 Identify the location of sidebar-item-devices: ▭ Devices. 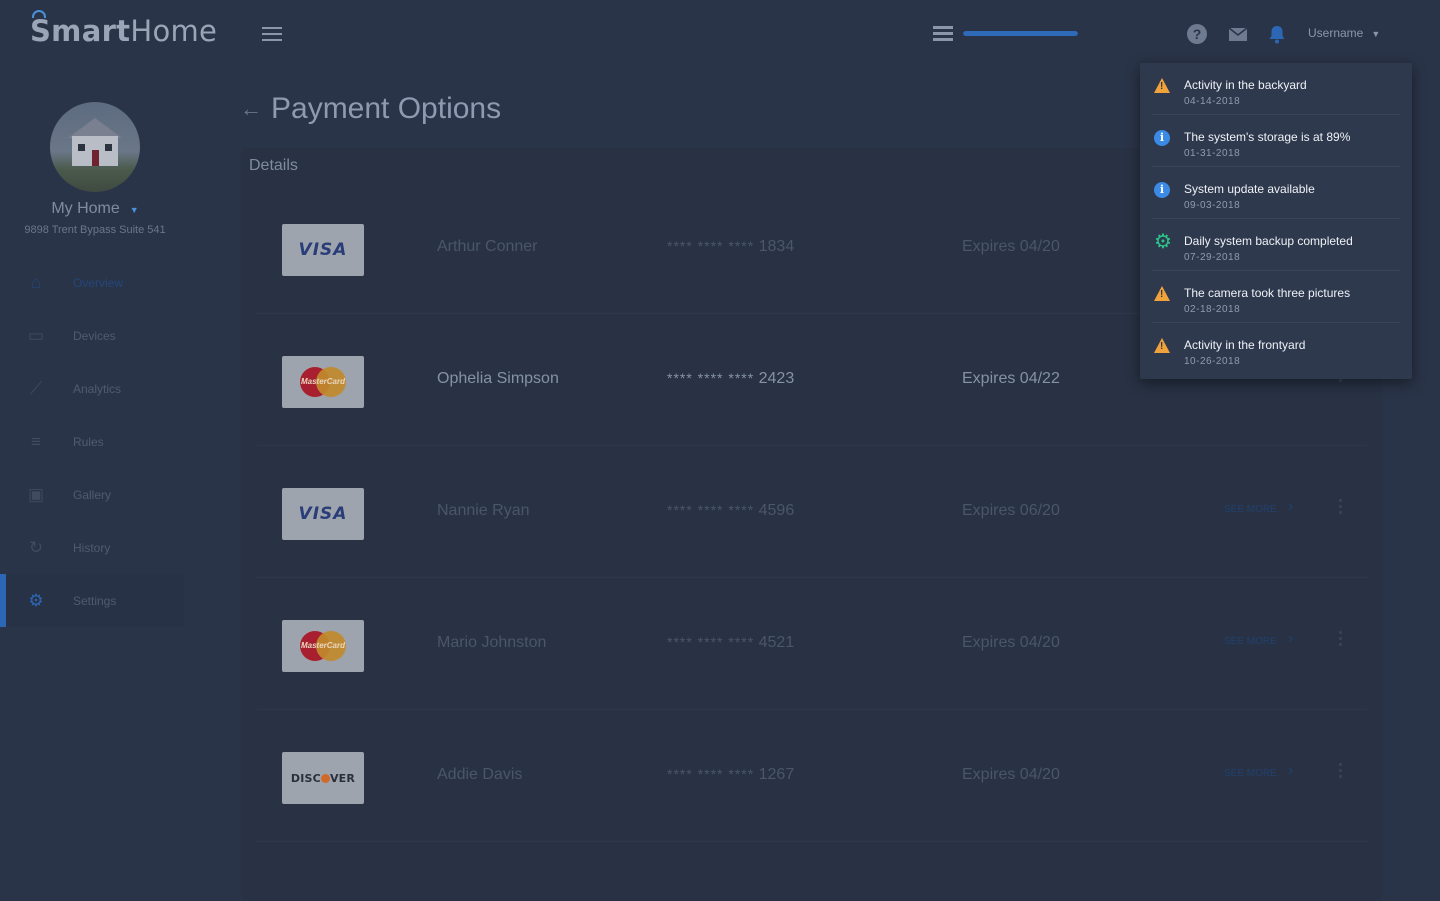
(92, 335).